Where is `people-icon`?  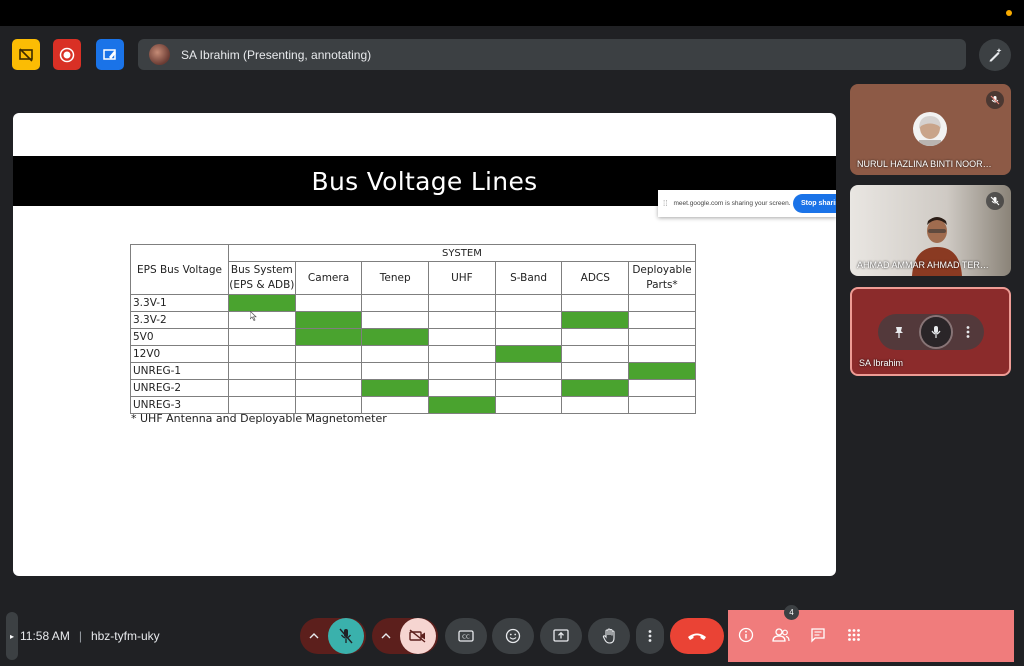
people-icon is located at coordinates (781, 635).